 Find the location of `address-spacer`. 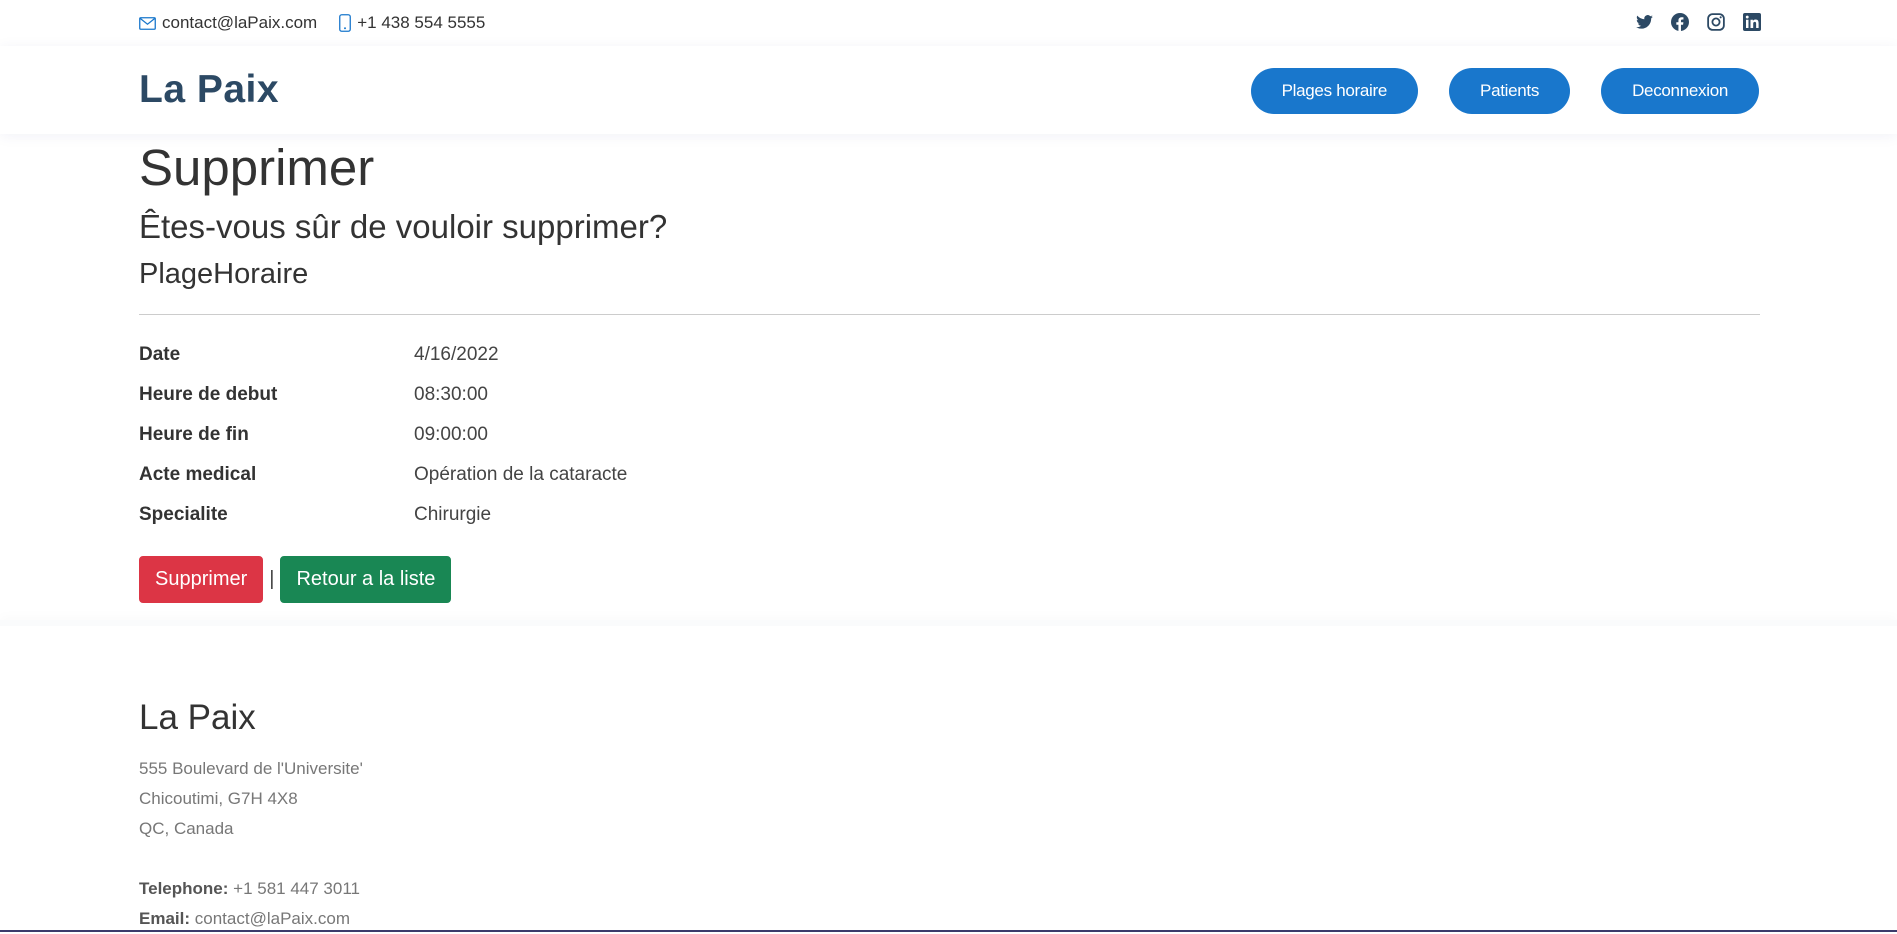

address-spacer is located at coordinates (251, 859).